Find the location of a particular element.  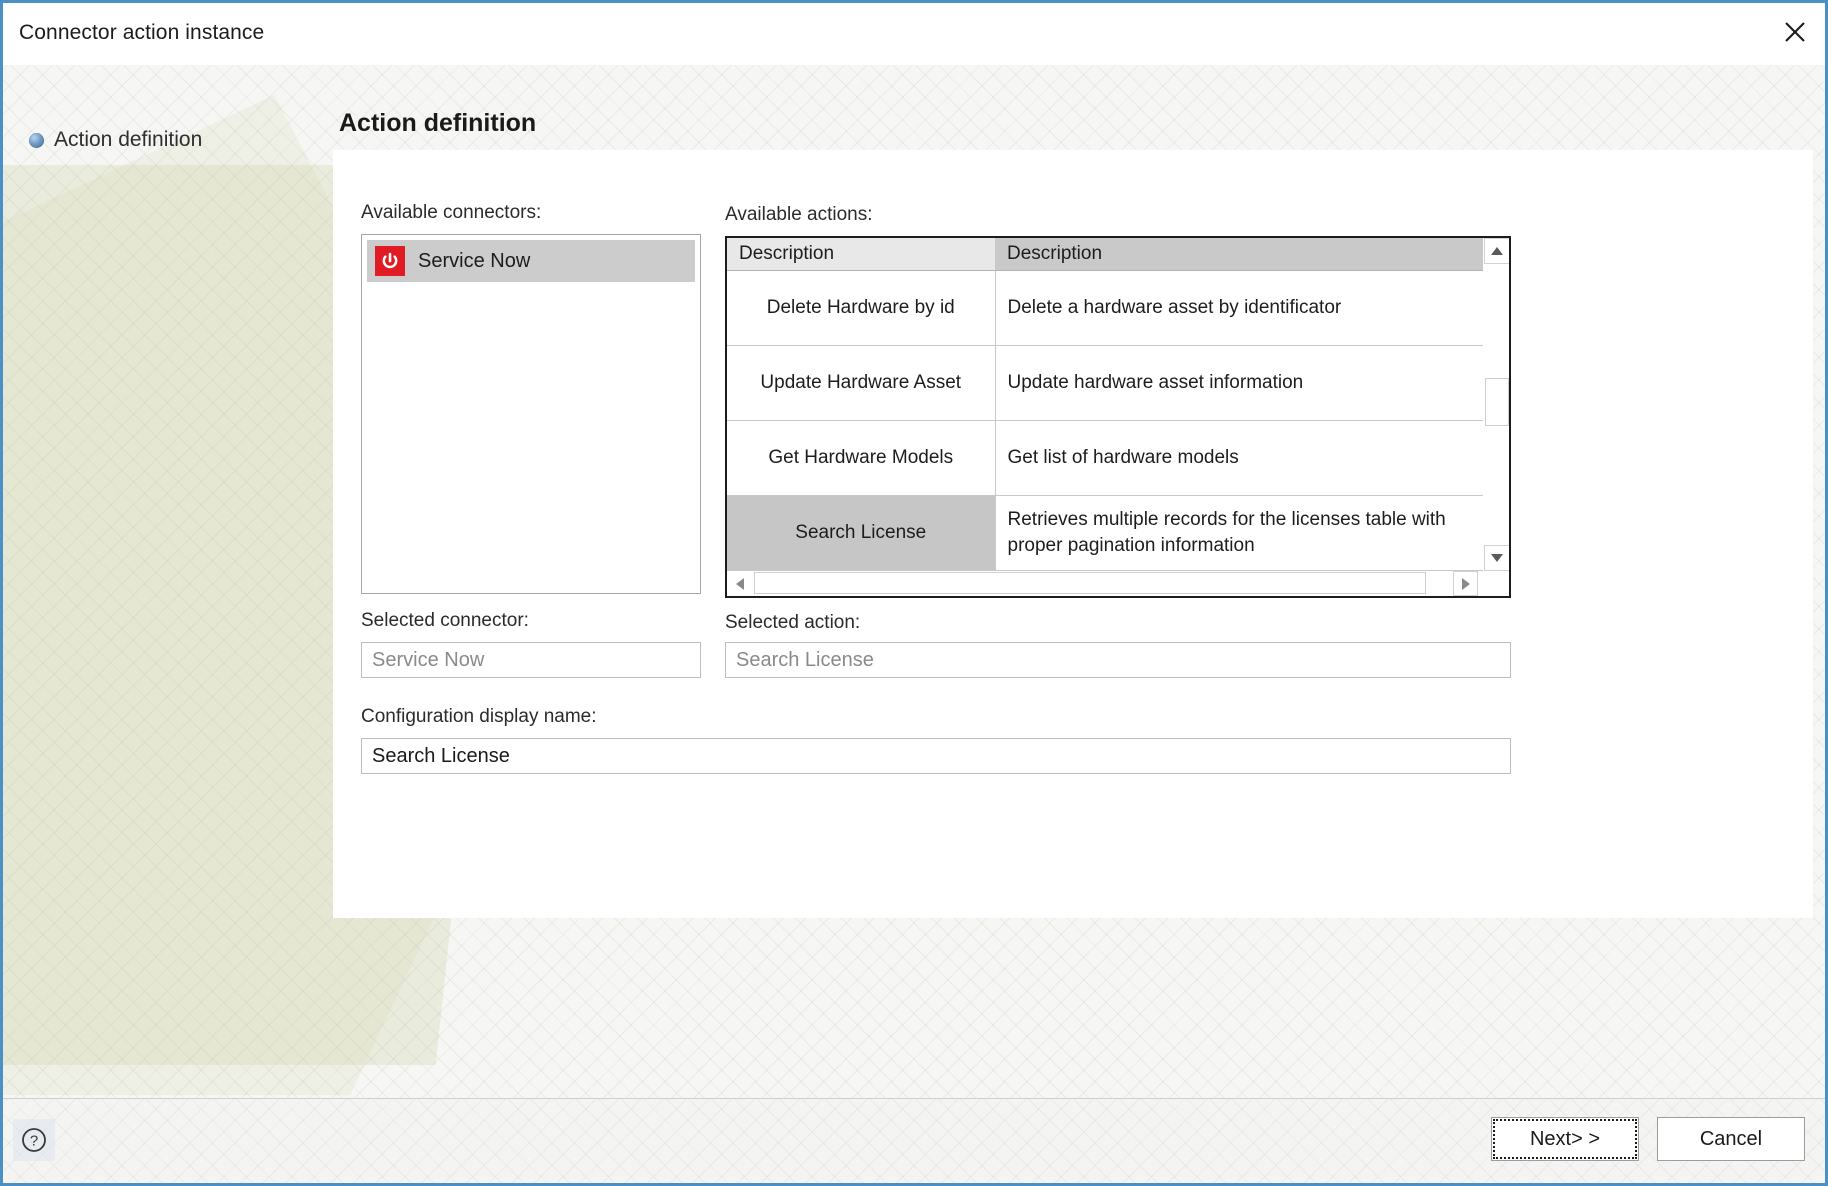

selected-connector-label: Selected connector: is located at coordinates (445, 620).